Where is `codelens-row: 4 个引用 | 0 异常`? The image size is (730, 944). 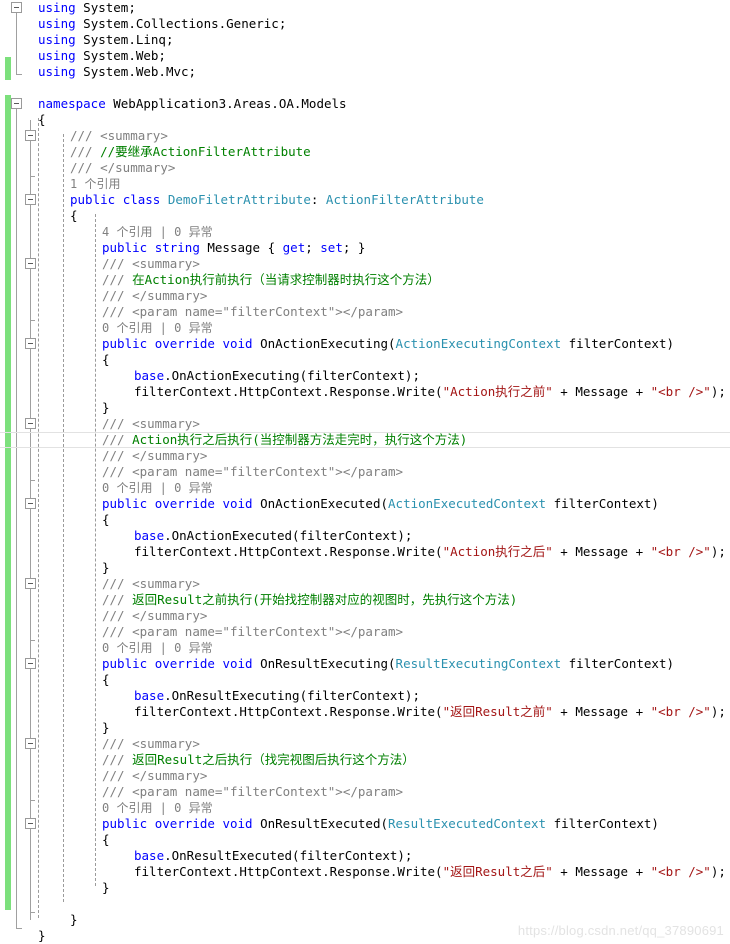 codelens-row: 4 个引用 | 0 异常 is located at coordinates (365, 232).